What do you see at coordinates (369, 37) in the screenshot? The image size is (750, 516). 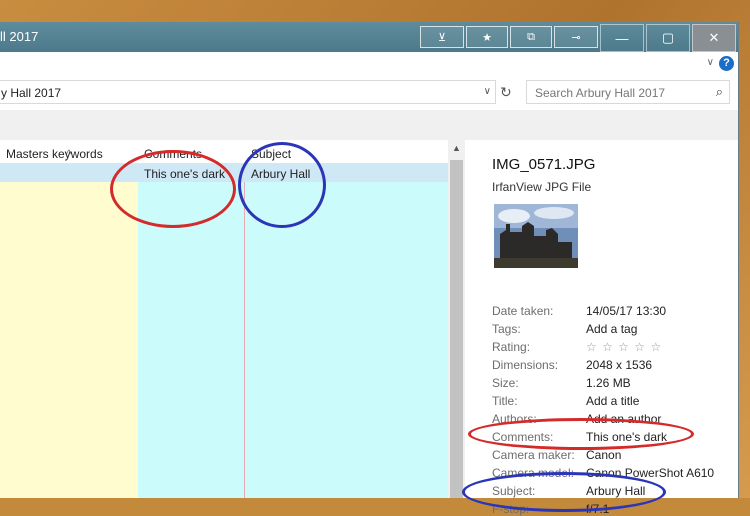 I see `title-bar: ll 2017 ⊻ ★ ⧉ ⊸ — ▢ ✕` at bounding box center [369, 37].